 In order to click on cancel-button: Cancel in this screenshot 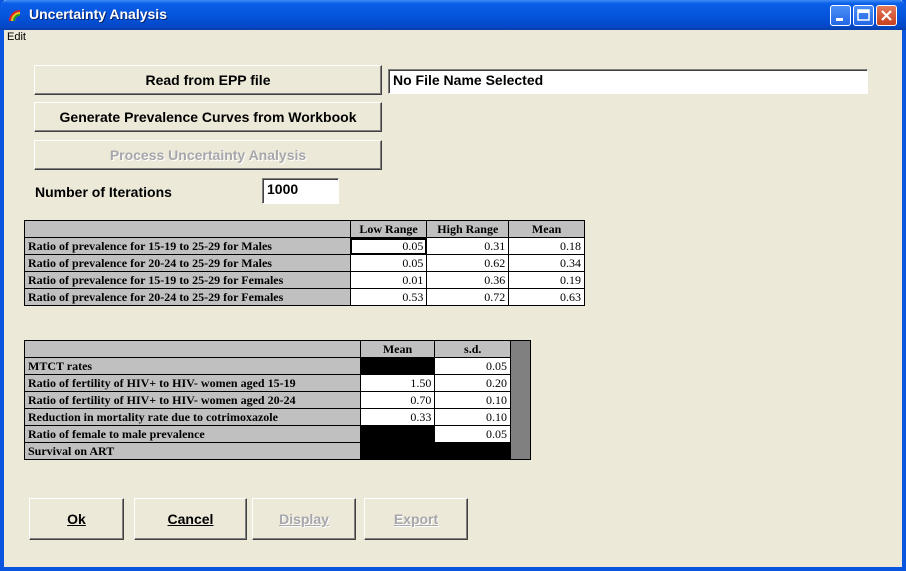, I will do `click(190, 519)`.